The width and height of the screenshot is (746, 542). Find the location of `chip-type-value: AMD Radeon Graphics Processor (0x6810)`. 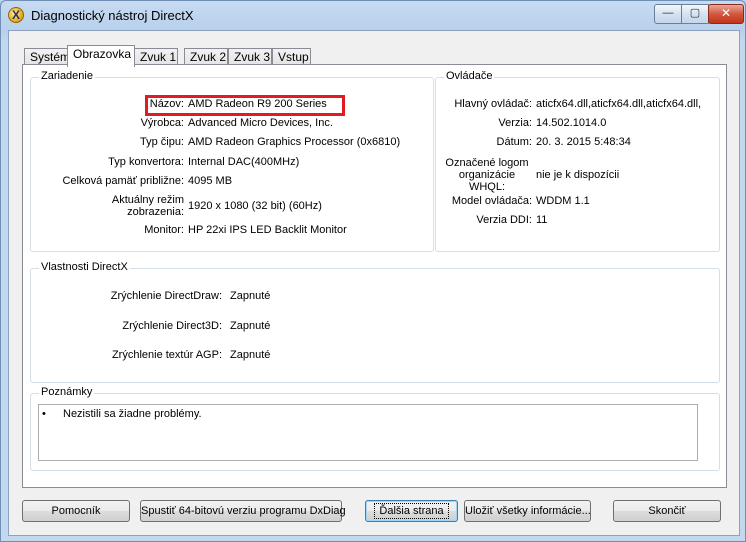

chip-type-value: AMD Radeon Graphics Processor (0x6810) is located at coordinates (294, 142).